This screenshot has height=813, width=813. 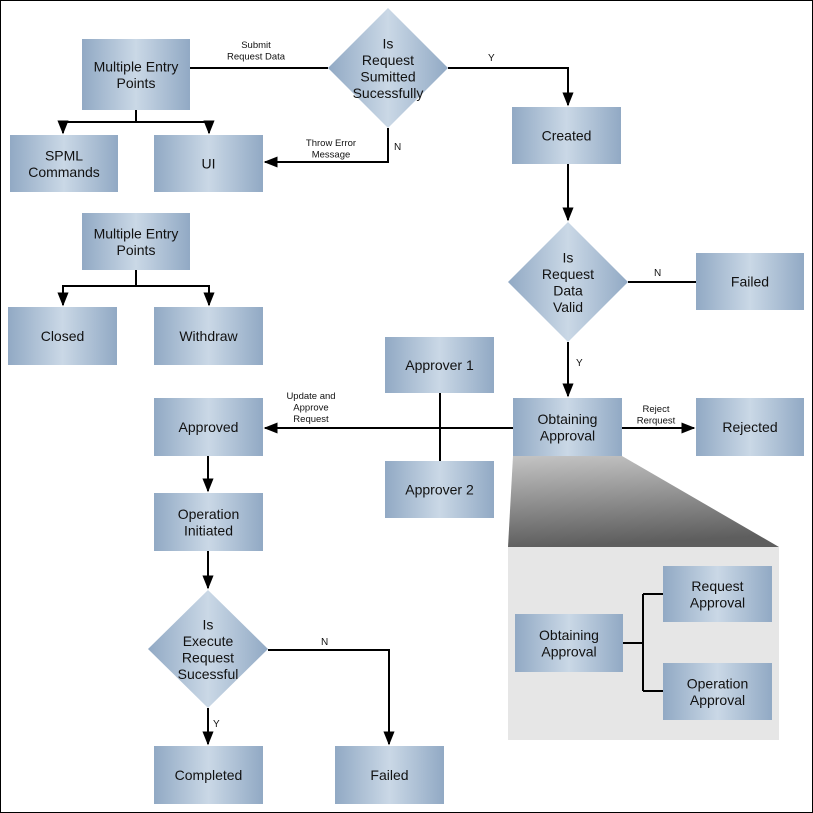 I want to click on node-label-line: Approved, so click(x=209, y=427).